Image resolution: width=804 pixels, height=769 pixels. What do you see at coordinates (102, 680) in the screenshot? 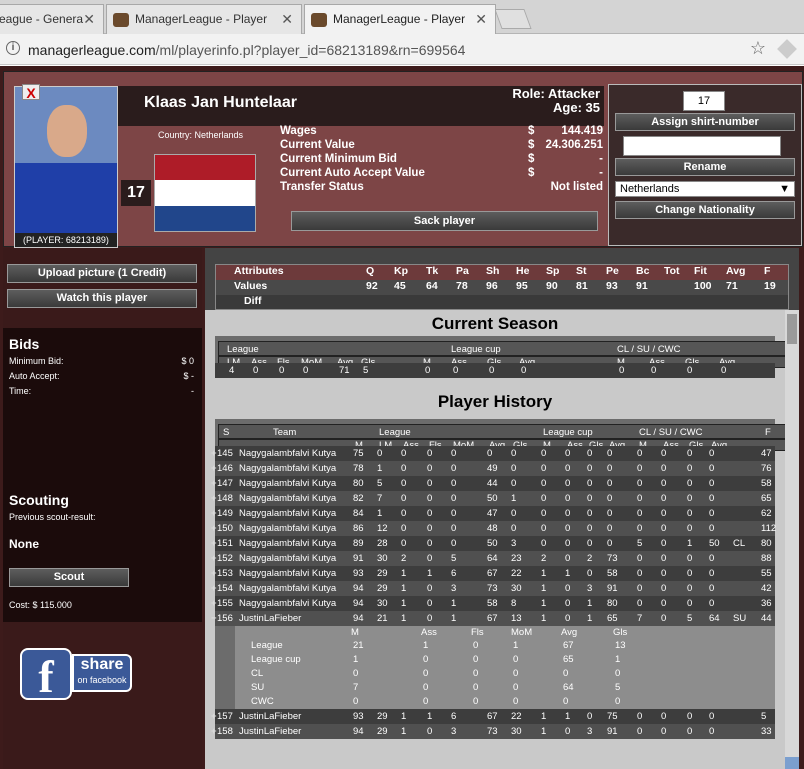
I see `share-subtext: on facebook` at bounding box center [102, 680].